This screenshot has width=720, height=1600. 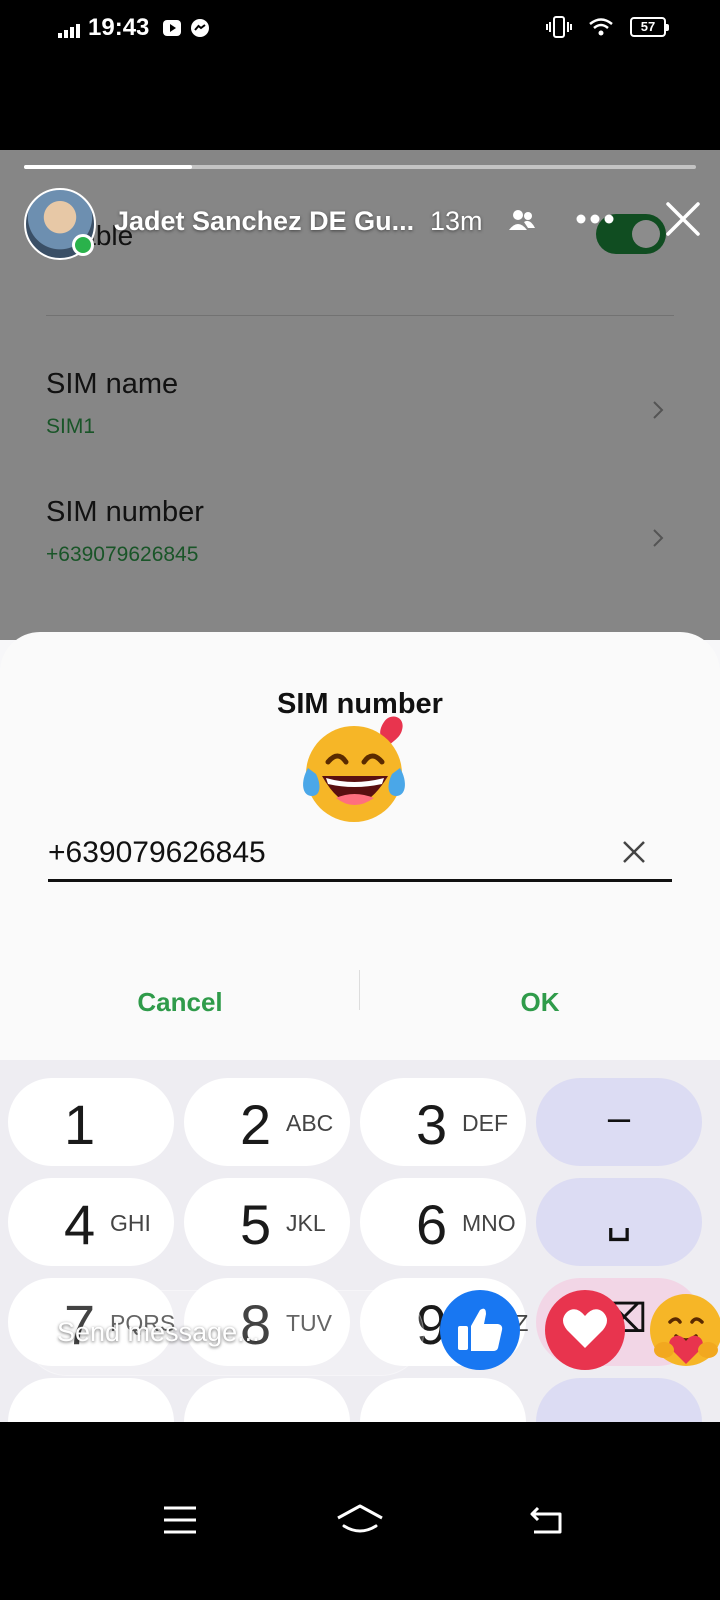 I want to click on key-letters: ABC, so click(x=310, y=1123).